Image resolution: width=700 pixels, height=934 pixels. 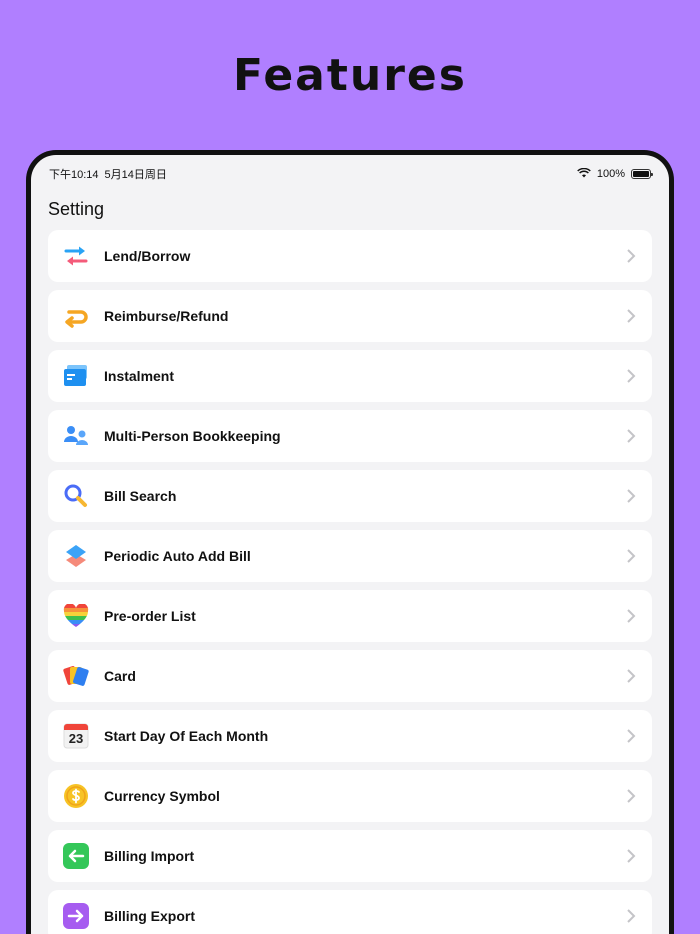 What do you see at coordinates (350, 75) in the screenshot?
I see `page-headline: Features` at bounding box center [350, 75].